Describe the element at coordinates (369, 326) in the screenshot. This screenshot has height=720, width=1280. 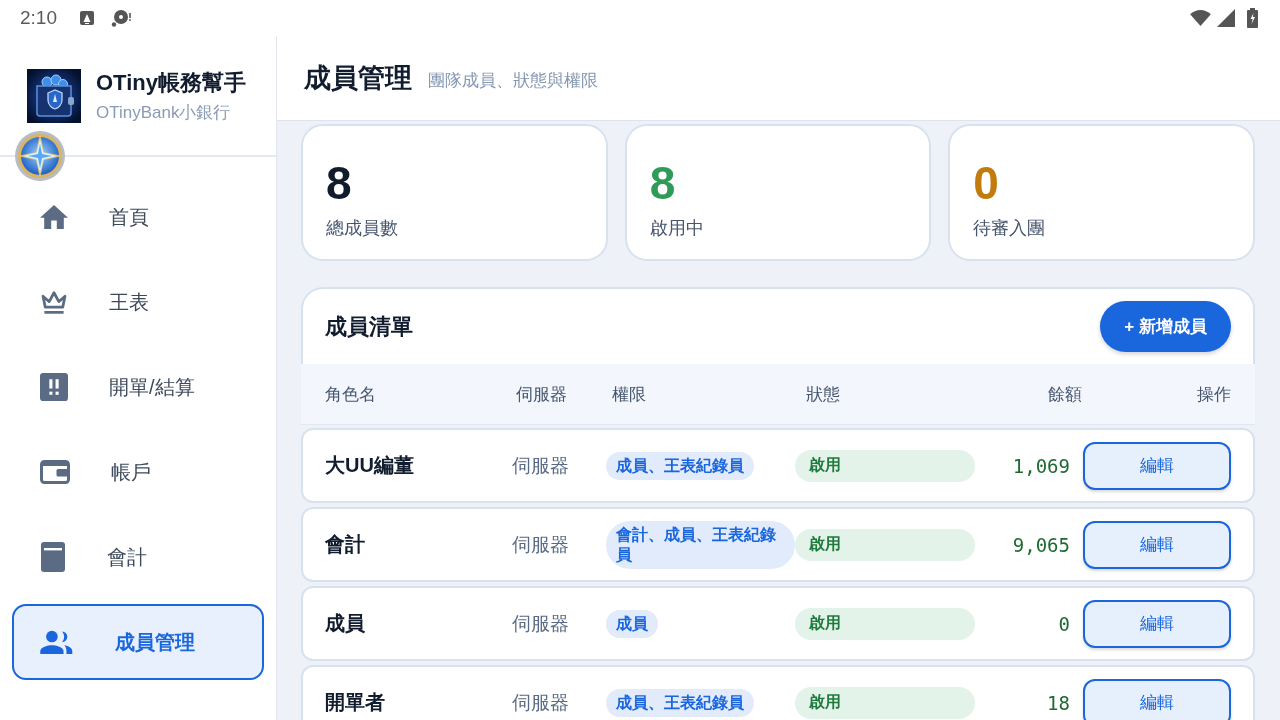
I see `list-title: 成員清單` at that location.